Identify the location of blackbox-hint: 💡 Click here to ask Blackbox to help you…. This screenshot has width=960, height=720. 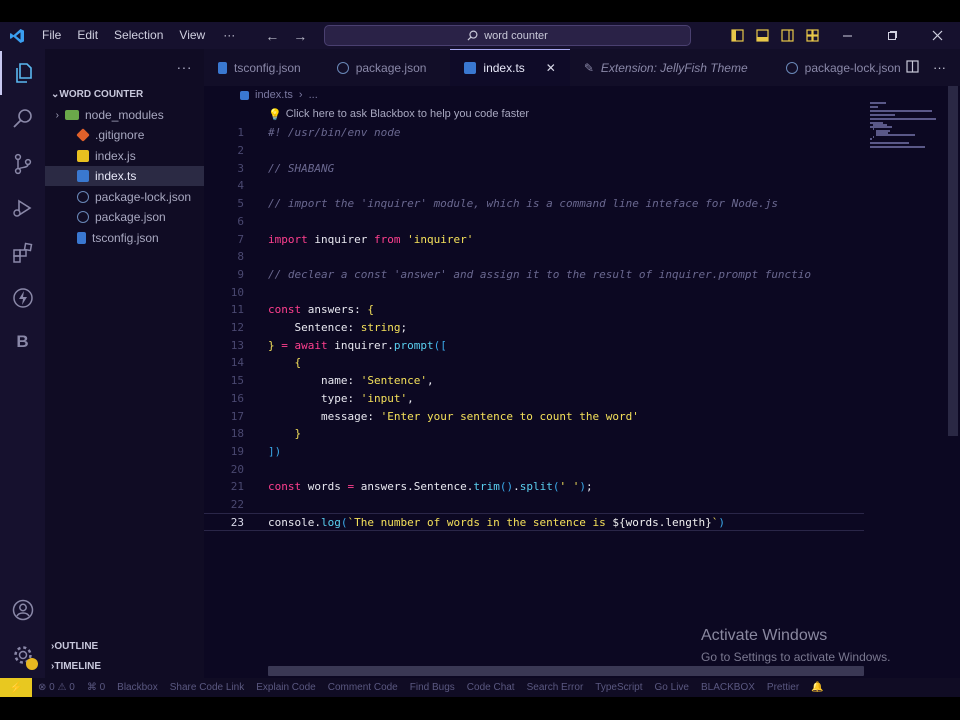
(398, 114).